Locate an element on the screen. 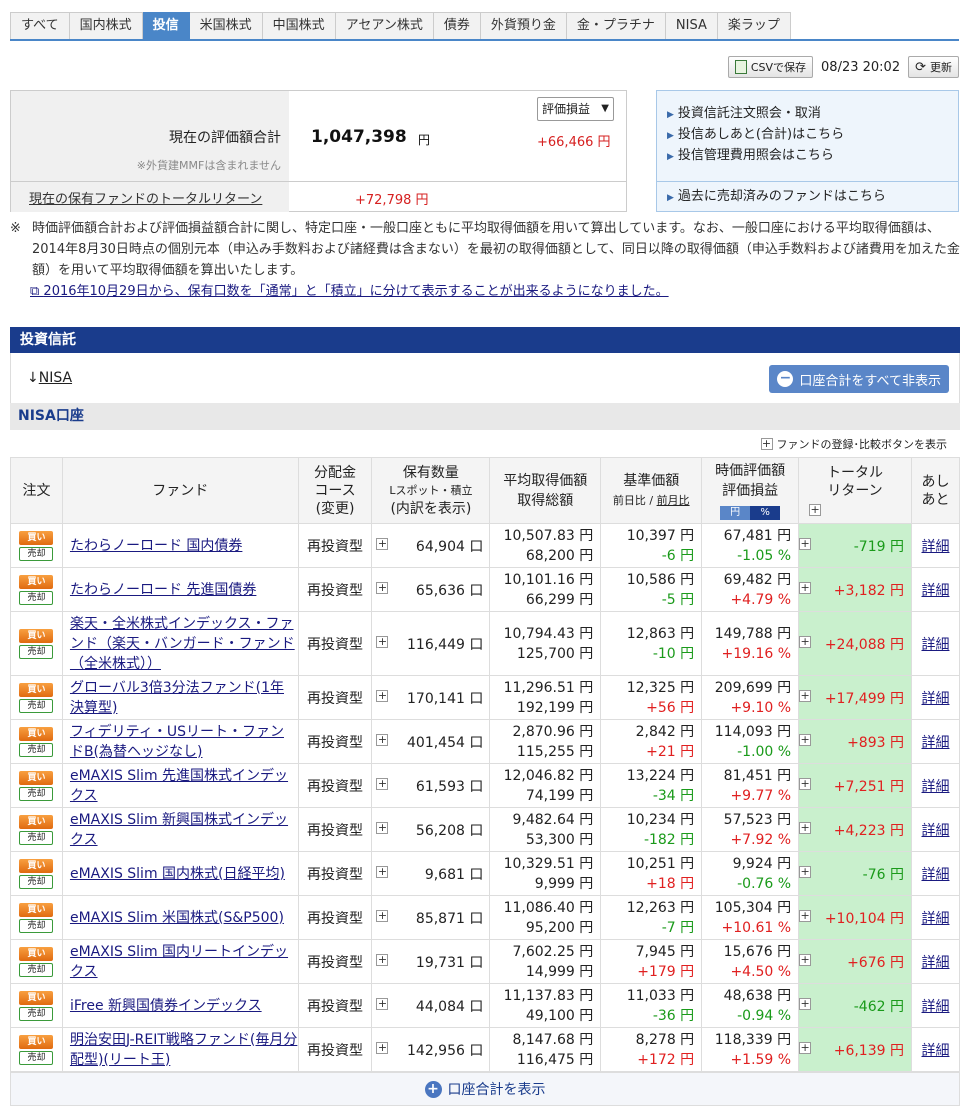 This screenshot has width=967, height=1119. fund-name-link: eMAXIS Slim 新興国株式インデックス is located at coordinates (179, 830).